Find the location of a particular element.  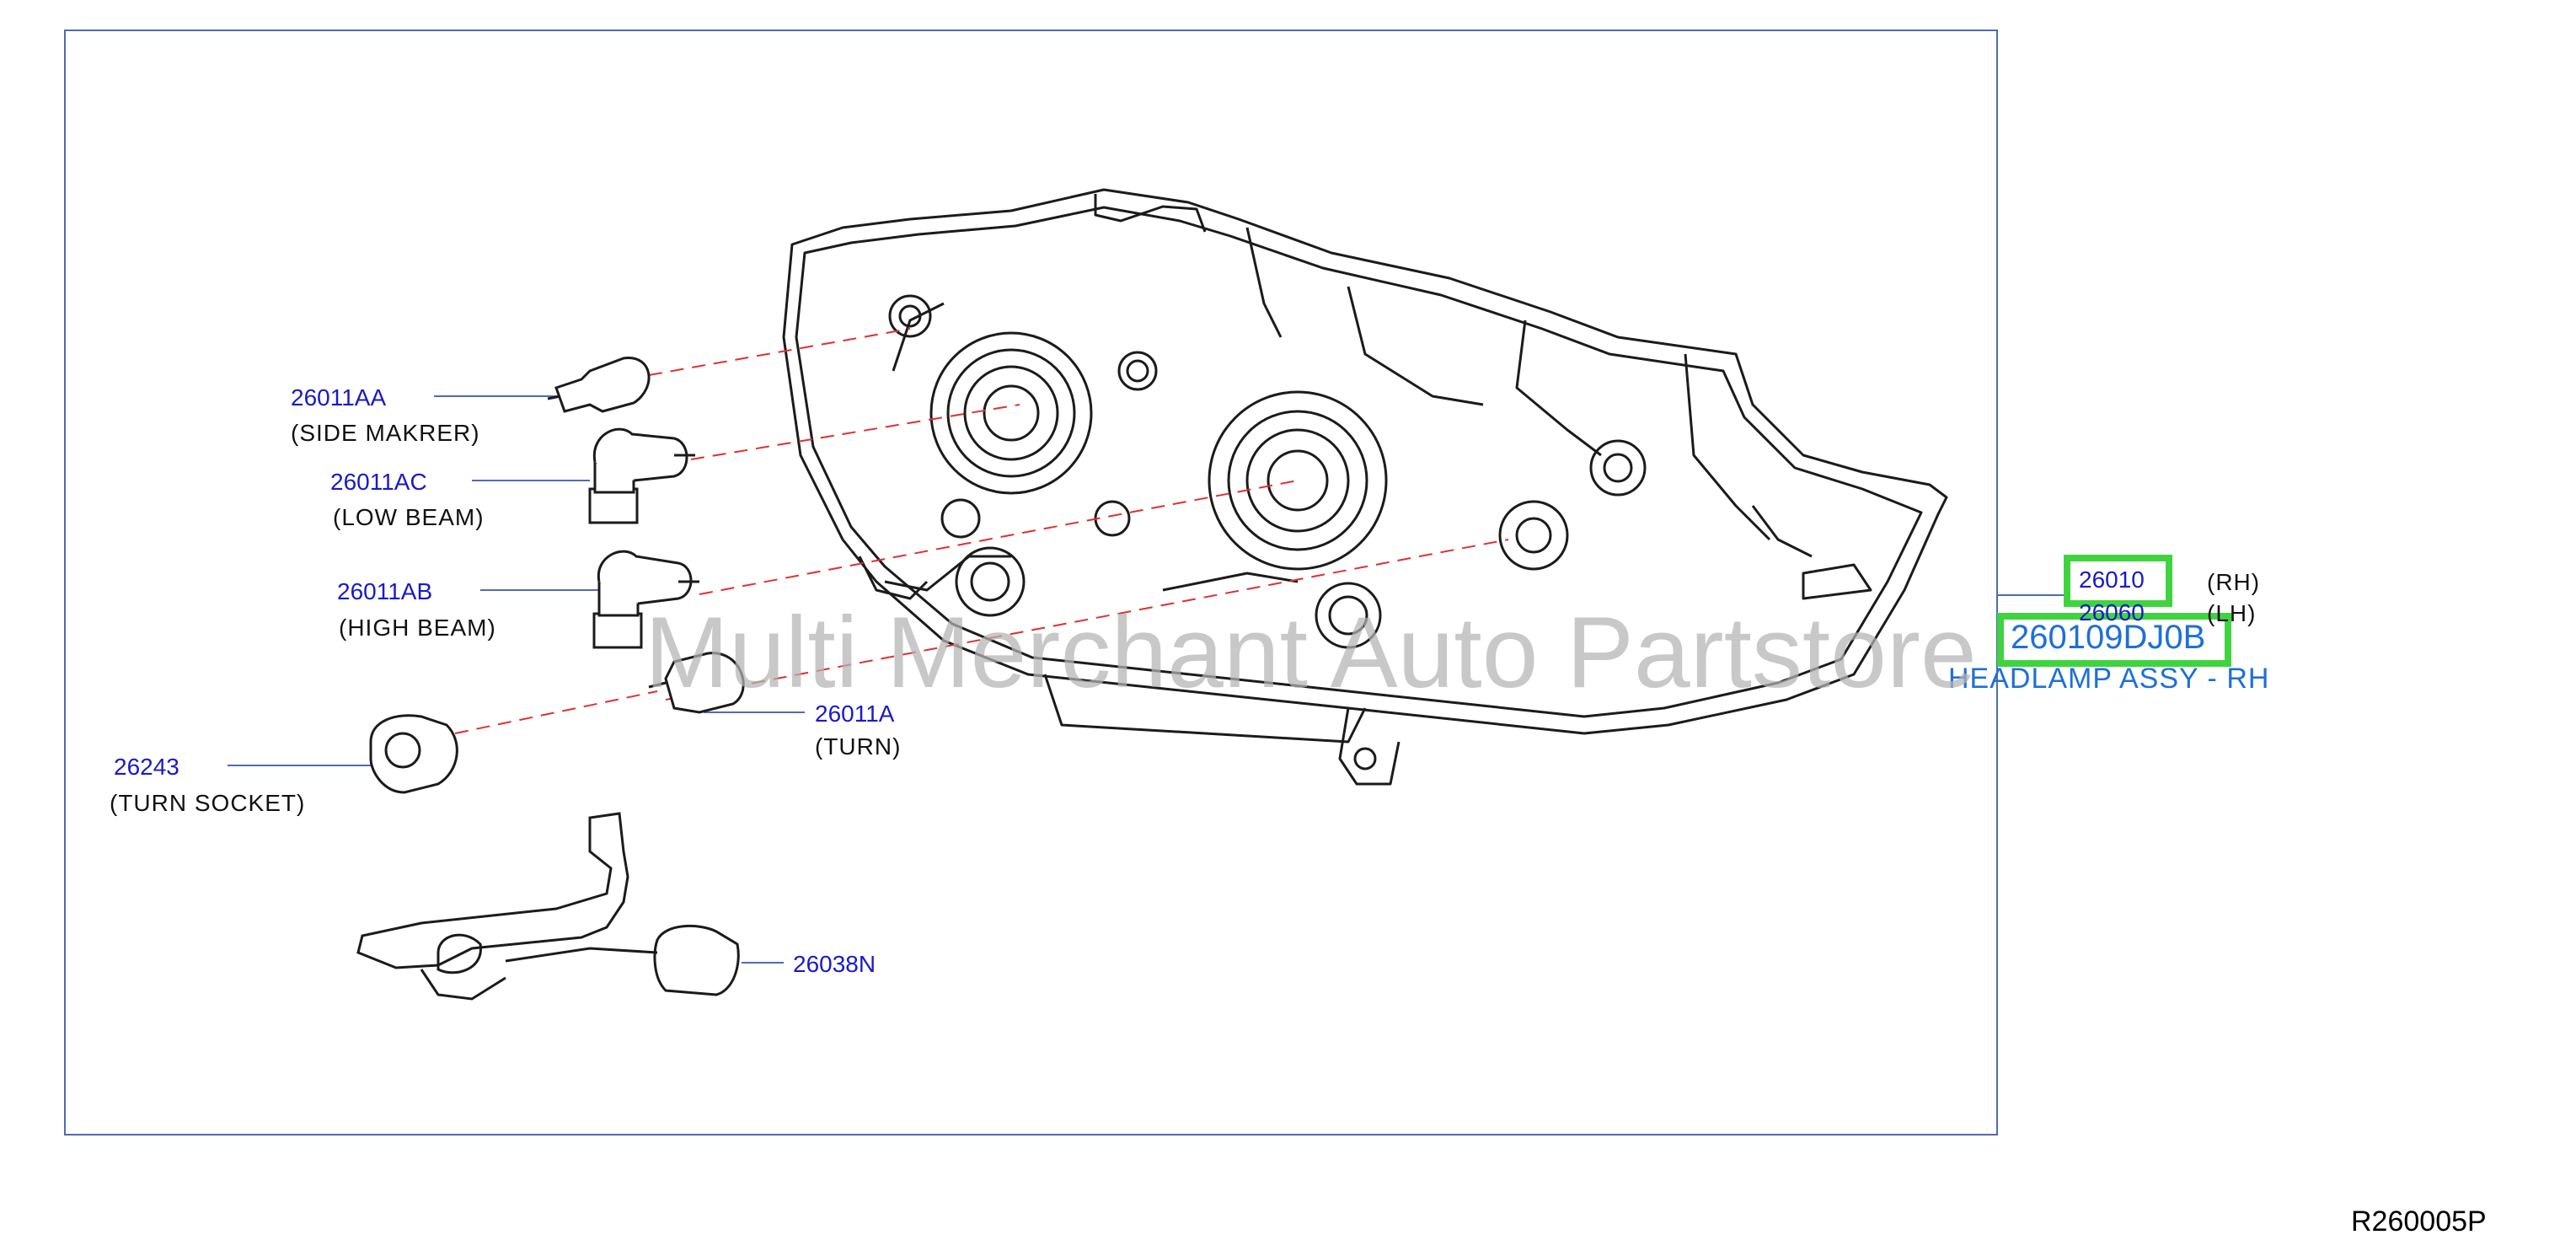

low-beam-description: (LOW BEAM) is located at coordinates (409, 517).